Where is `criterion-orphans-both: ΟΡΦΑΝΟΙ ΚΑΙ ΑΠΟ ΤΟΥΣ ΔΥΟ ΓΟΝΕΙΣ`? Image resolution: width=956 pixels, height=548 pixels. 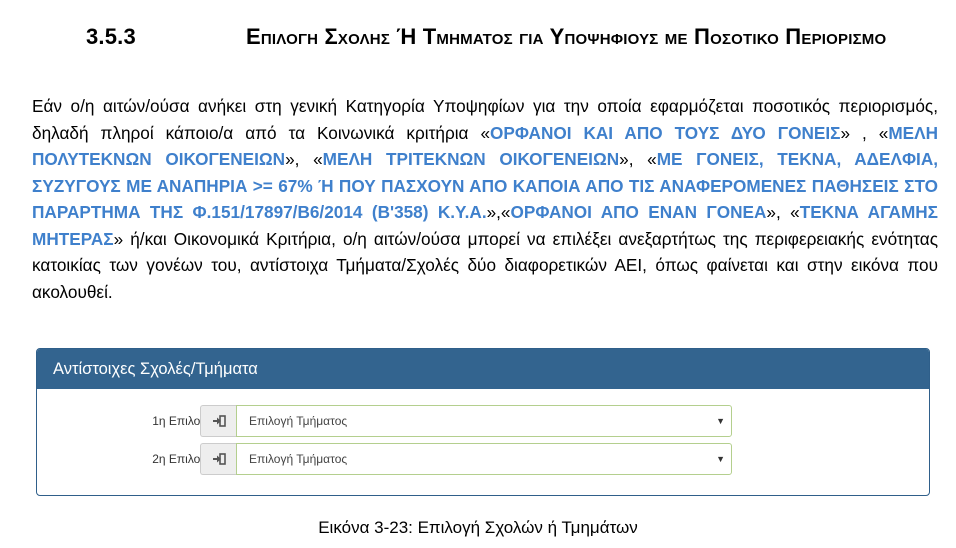 criterion-orphans-both: ΟΡΦΑΝΟΙ ΚΑΙ ΑΠΟ ΤΟΥΣ ΔΥΟ ΓΟΝΕΙΣ is located at coordinates (665, 132).